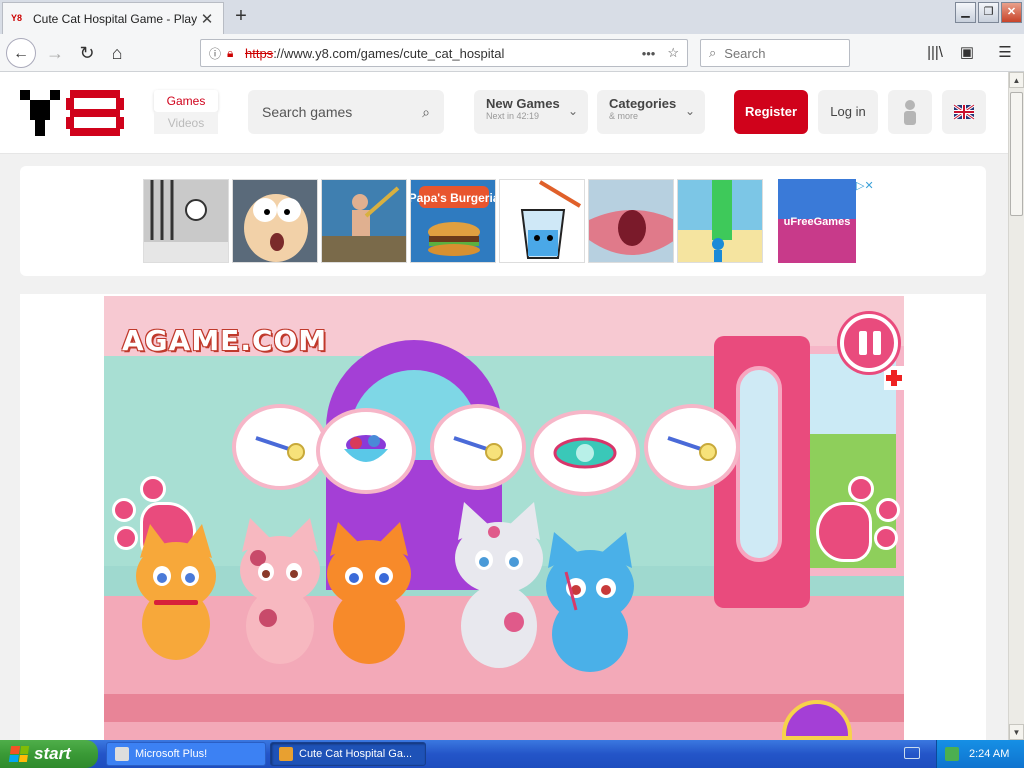  What do you see at coordinates (592, 603) in the screenshot?
I see `blue-cat` at bounding box center [592, 603].